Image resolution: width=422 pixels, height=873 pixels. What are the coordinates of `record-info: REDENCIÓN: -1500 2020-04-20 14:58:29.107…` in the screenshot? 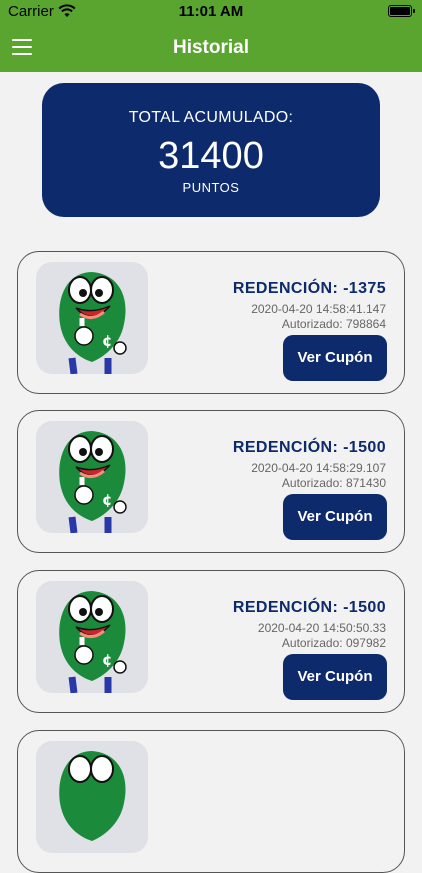 It's located at (309, 464).